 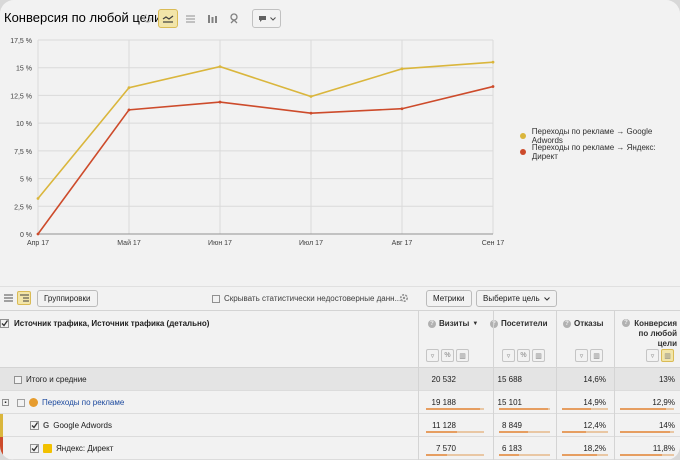 I want to click on visits-column-tools: ▿ % ▥, so click(x=447, y=355).